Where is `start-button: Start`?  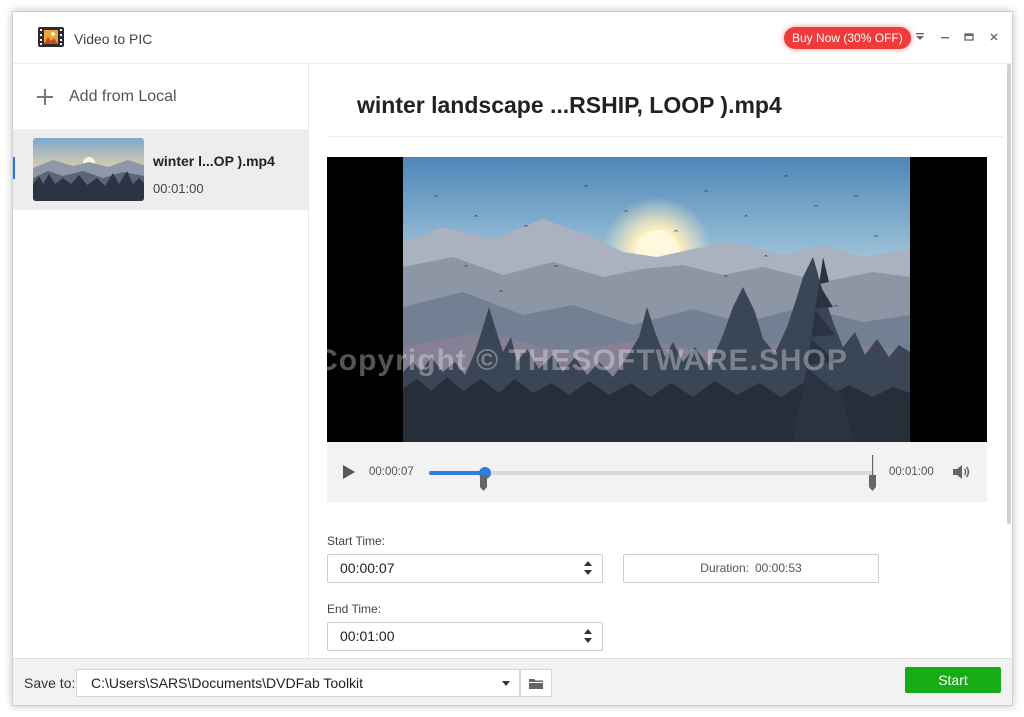
start-button: Start is located at coordinates (953, 680).